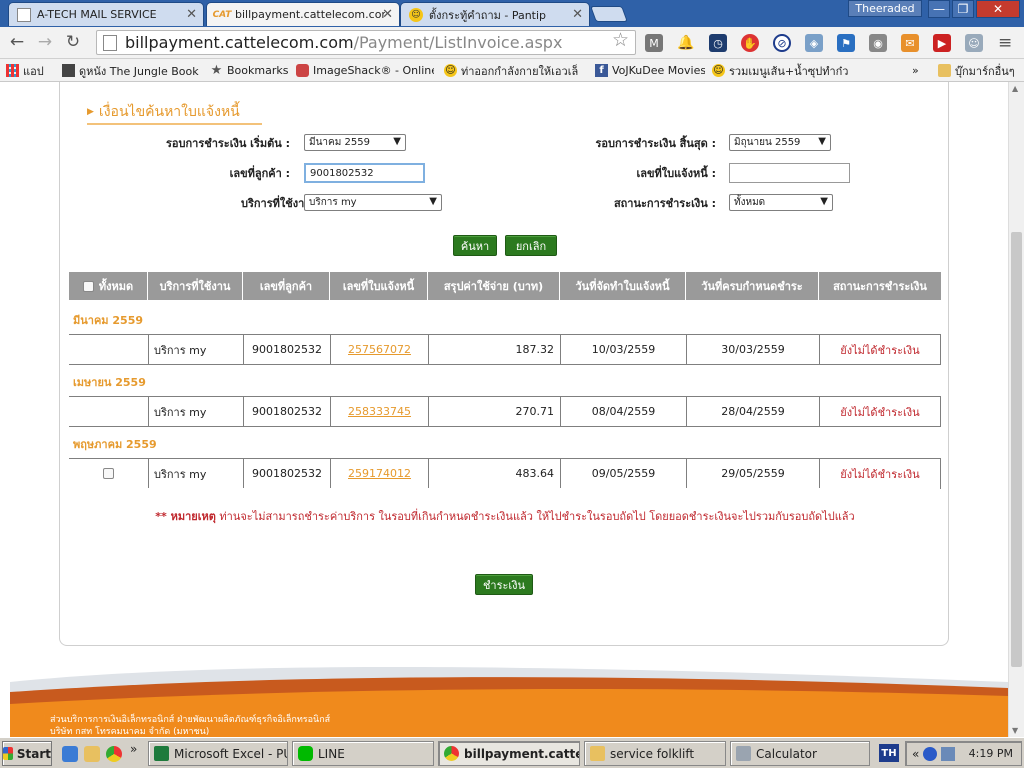  Describe the element at coordinates (108, 320) in the screenshot. I see `group-month: มีนาคม 2559` at that location.